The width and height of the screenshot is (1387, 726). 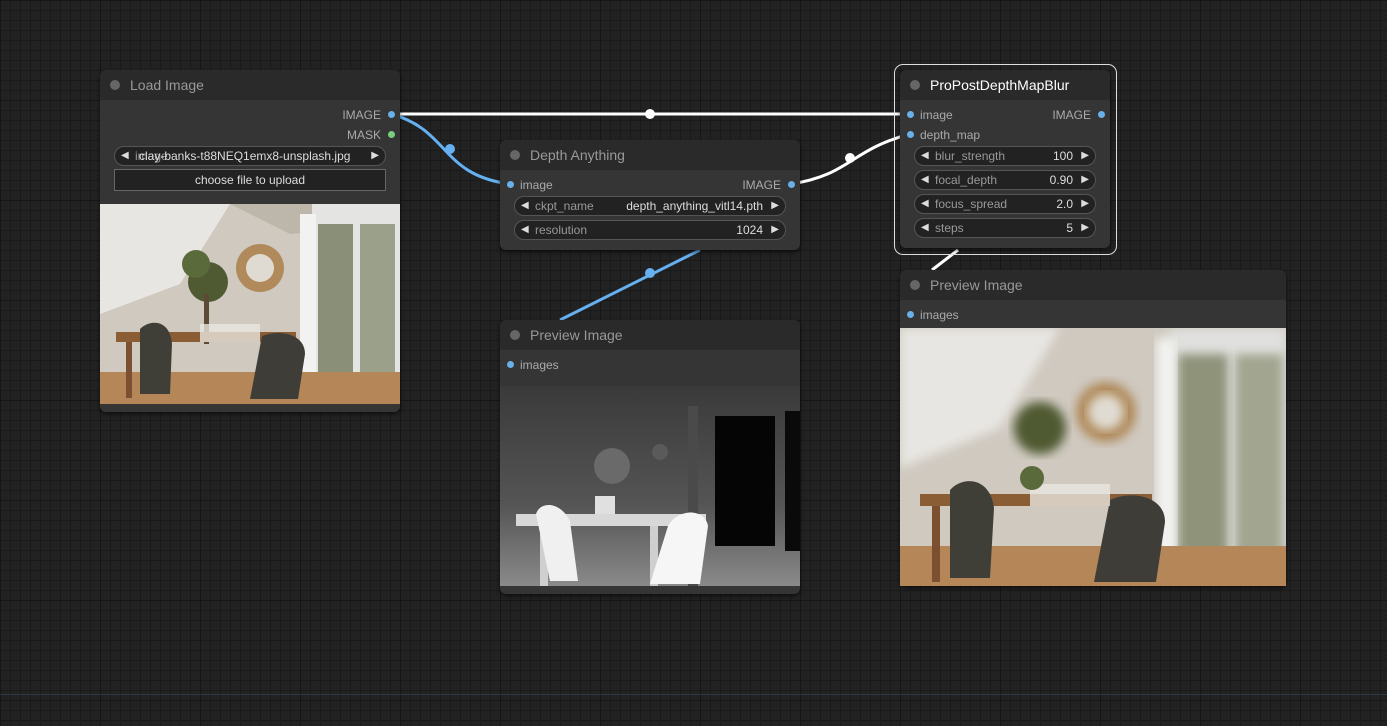 I want to click on ckpt-name-combo: ◀ ckpt_name depth_anything_vitl14.pth ▶, so click(x=650, y=206).